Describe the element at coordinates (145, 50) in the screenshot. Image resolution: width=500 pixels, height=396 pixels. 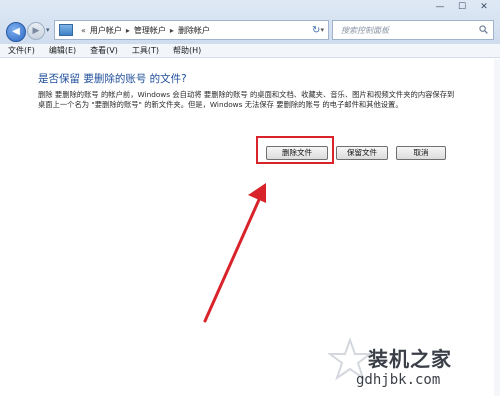
I see `menu-tools: 工具(T)` at that location.